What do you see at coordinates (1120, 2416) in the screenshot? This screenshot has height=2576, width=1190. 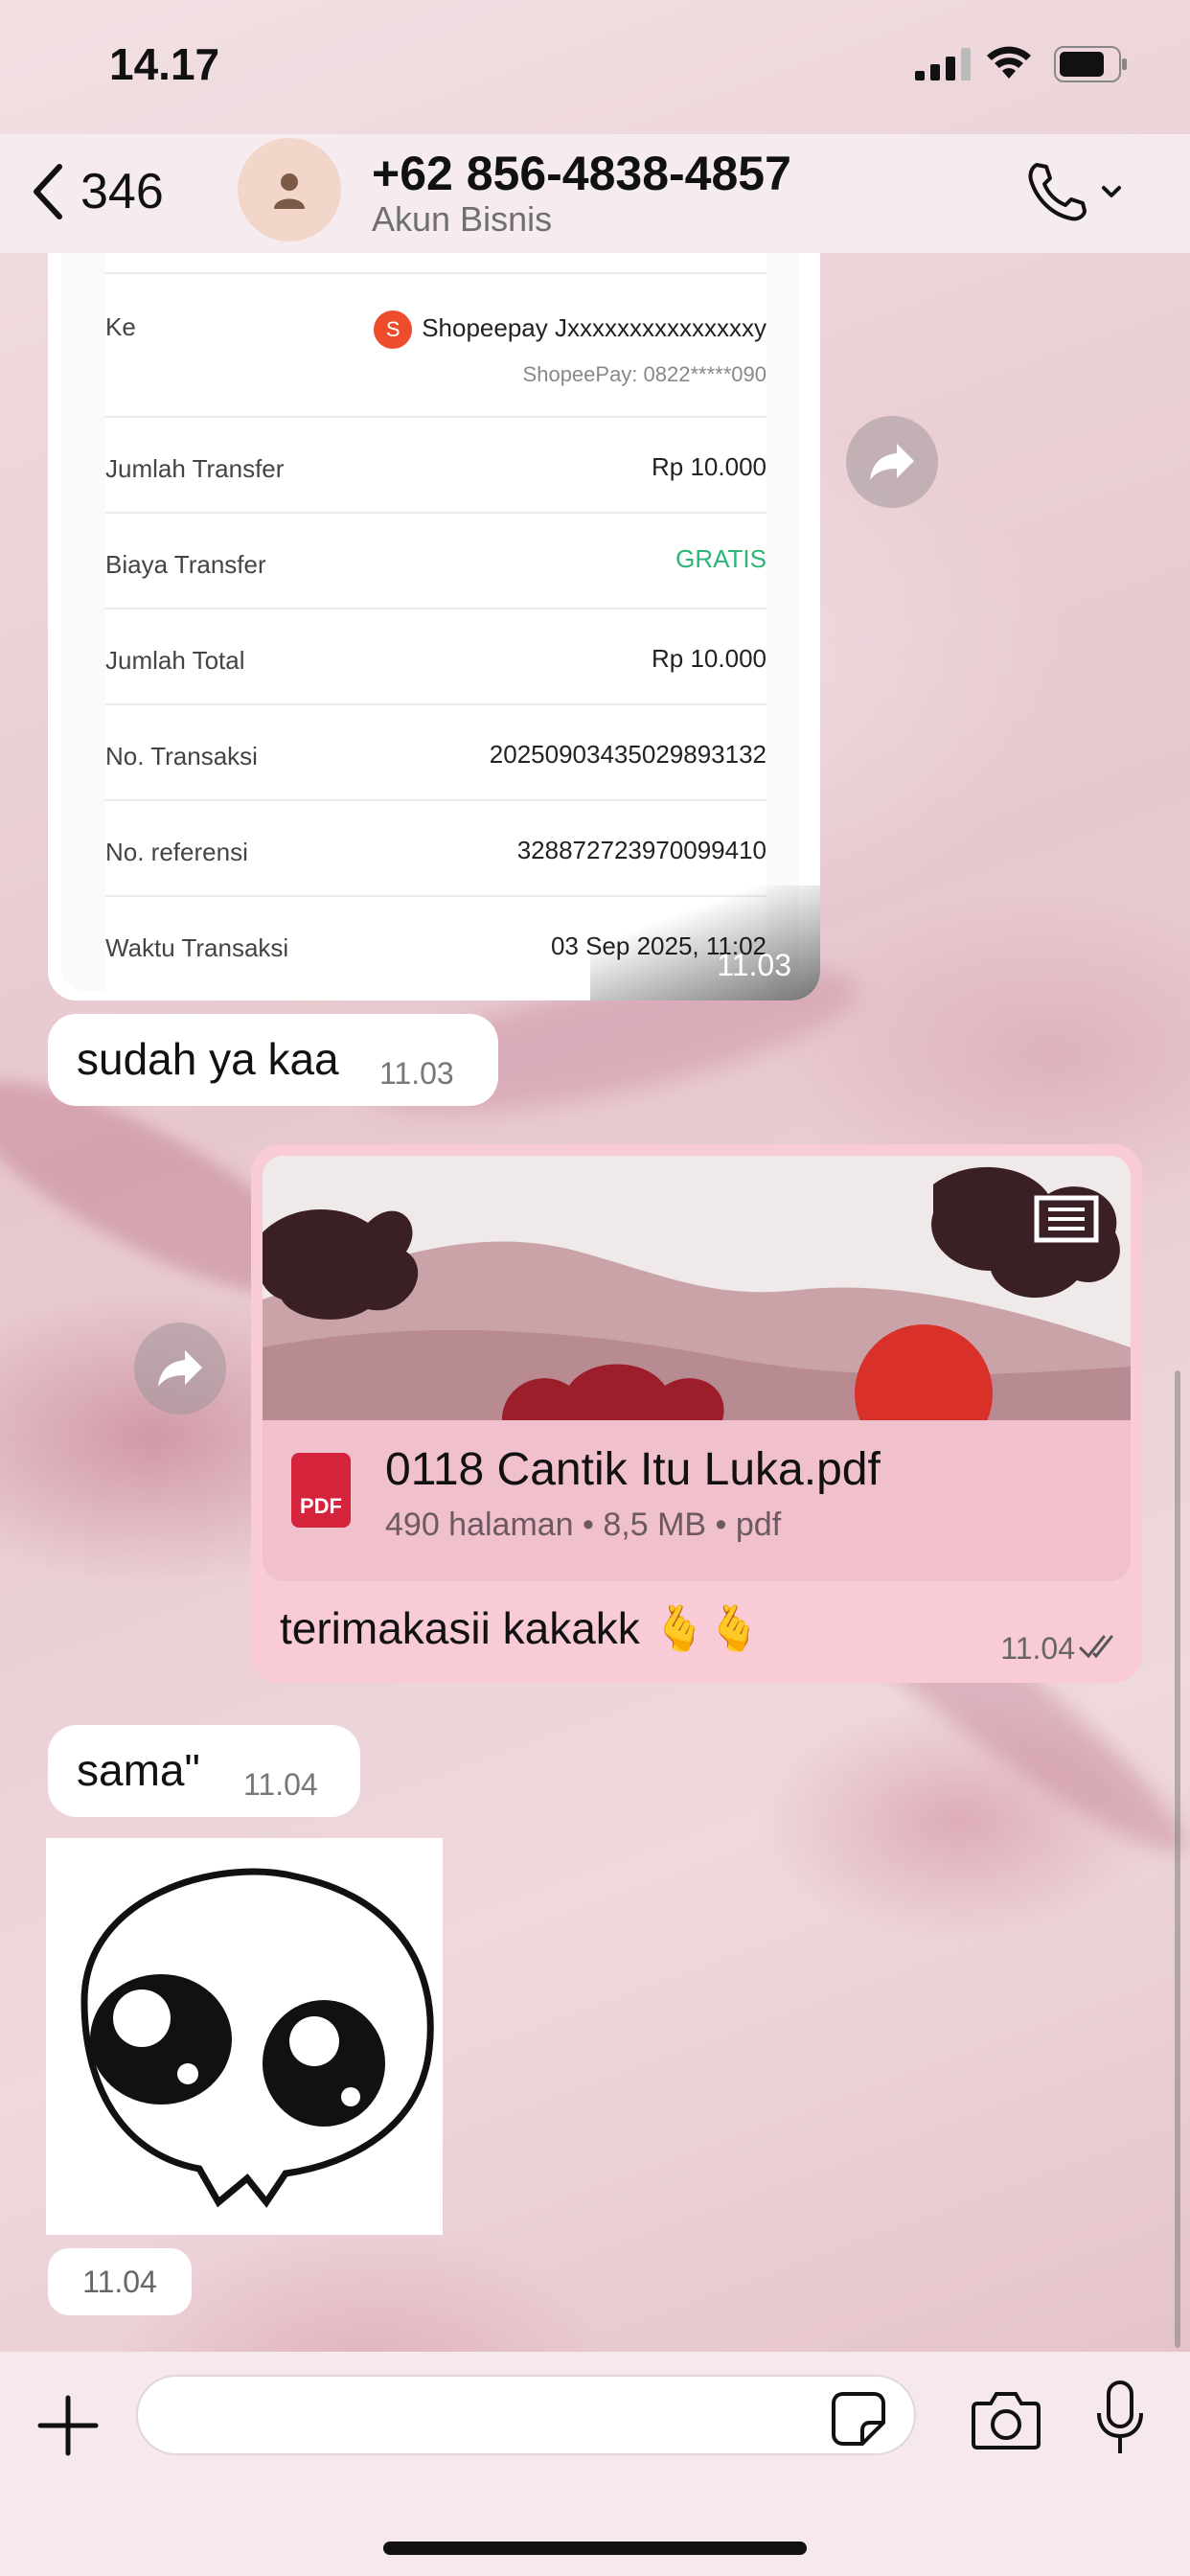 I see `microphone-icon` at bounding box center [1120, 2416].